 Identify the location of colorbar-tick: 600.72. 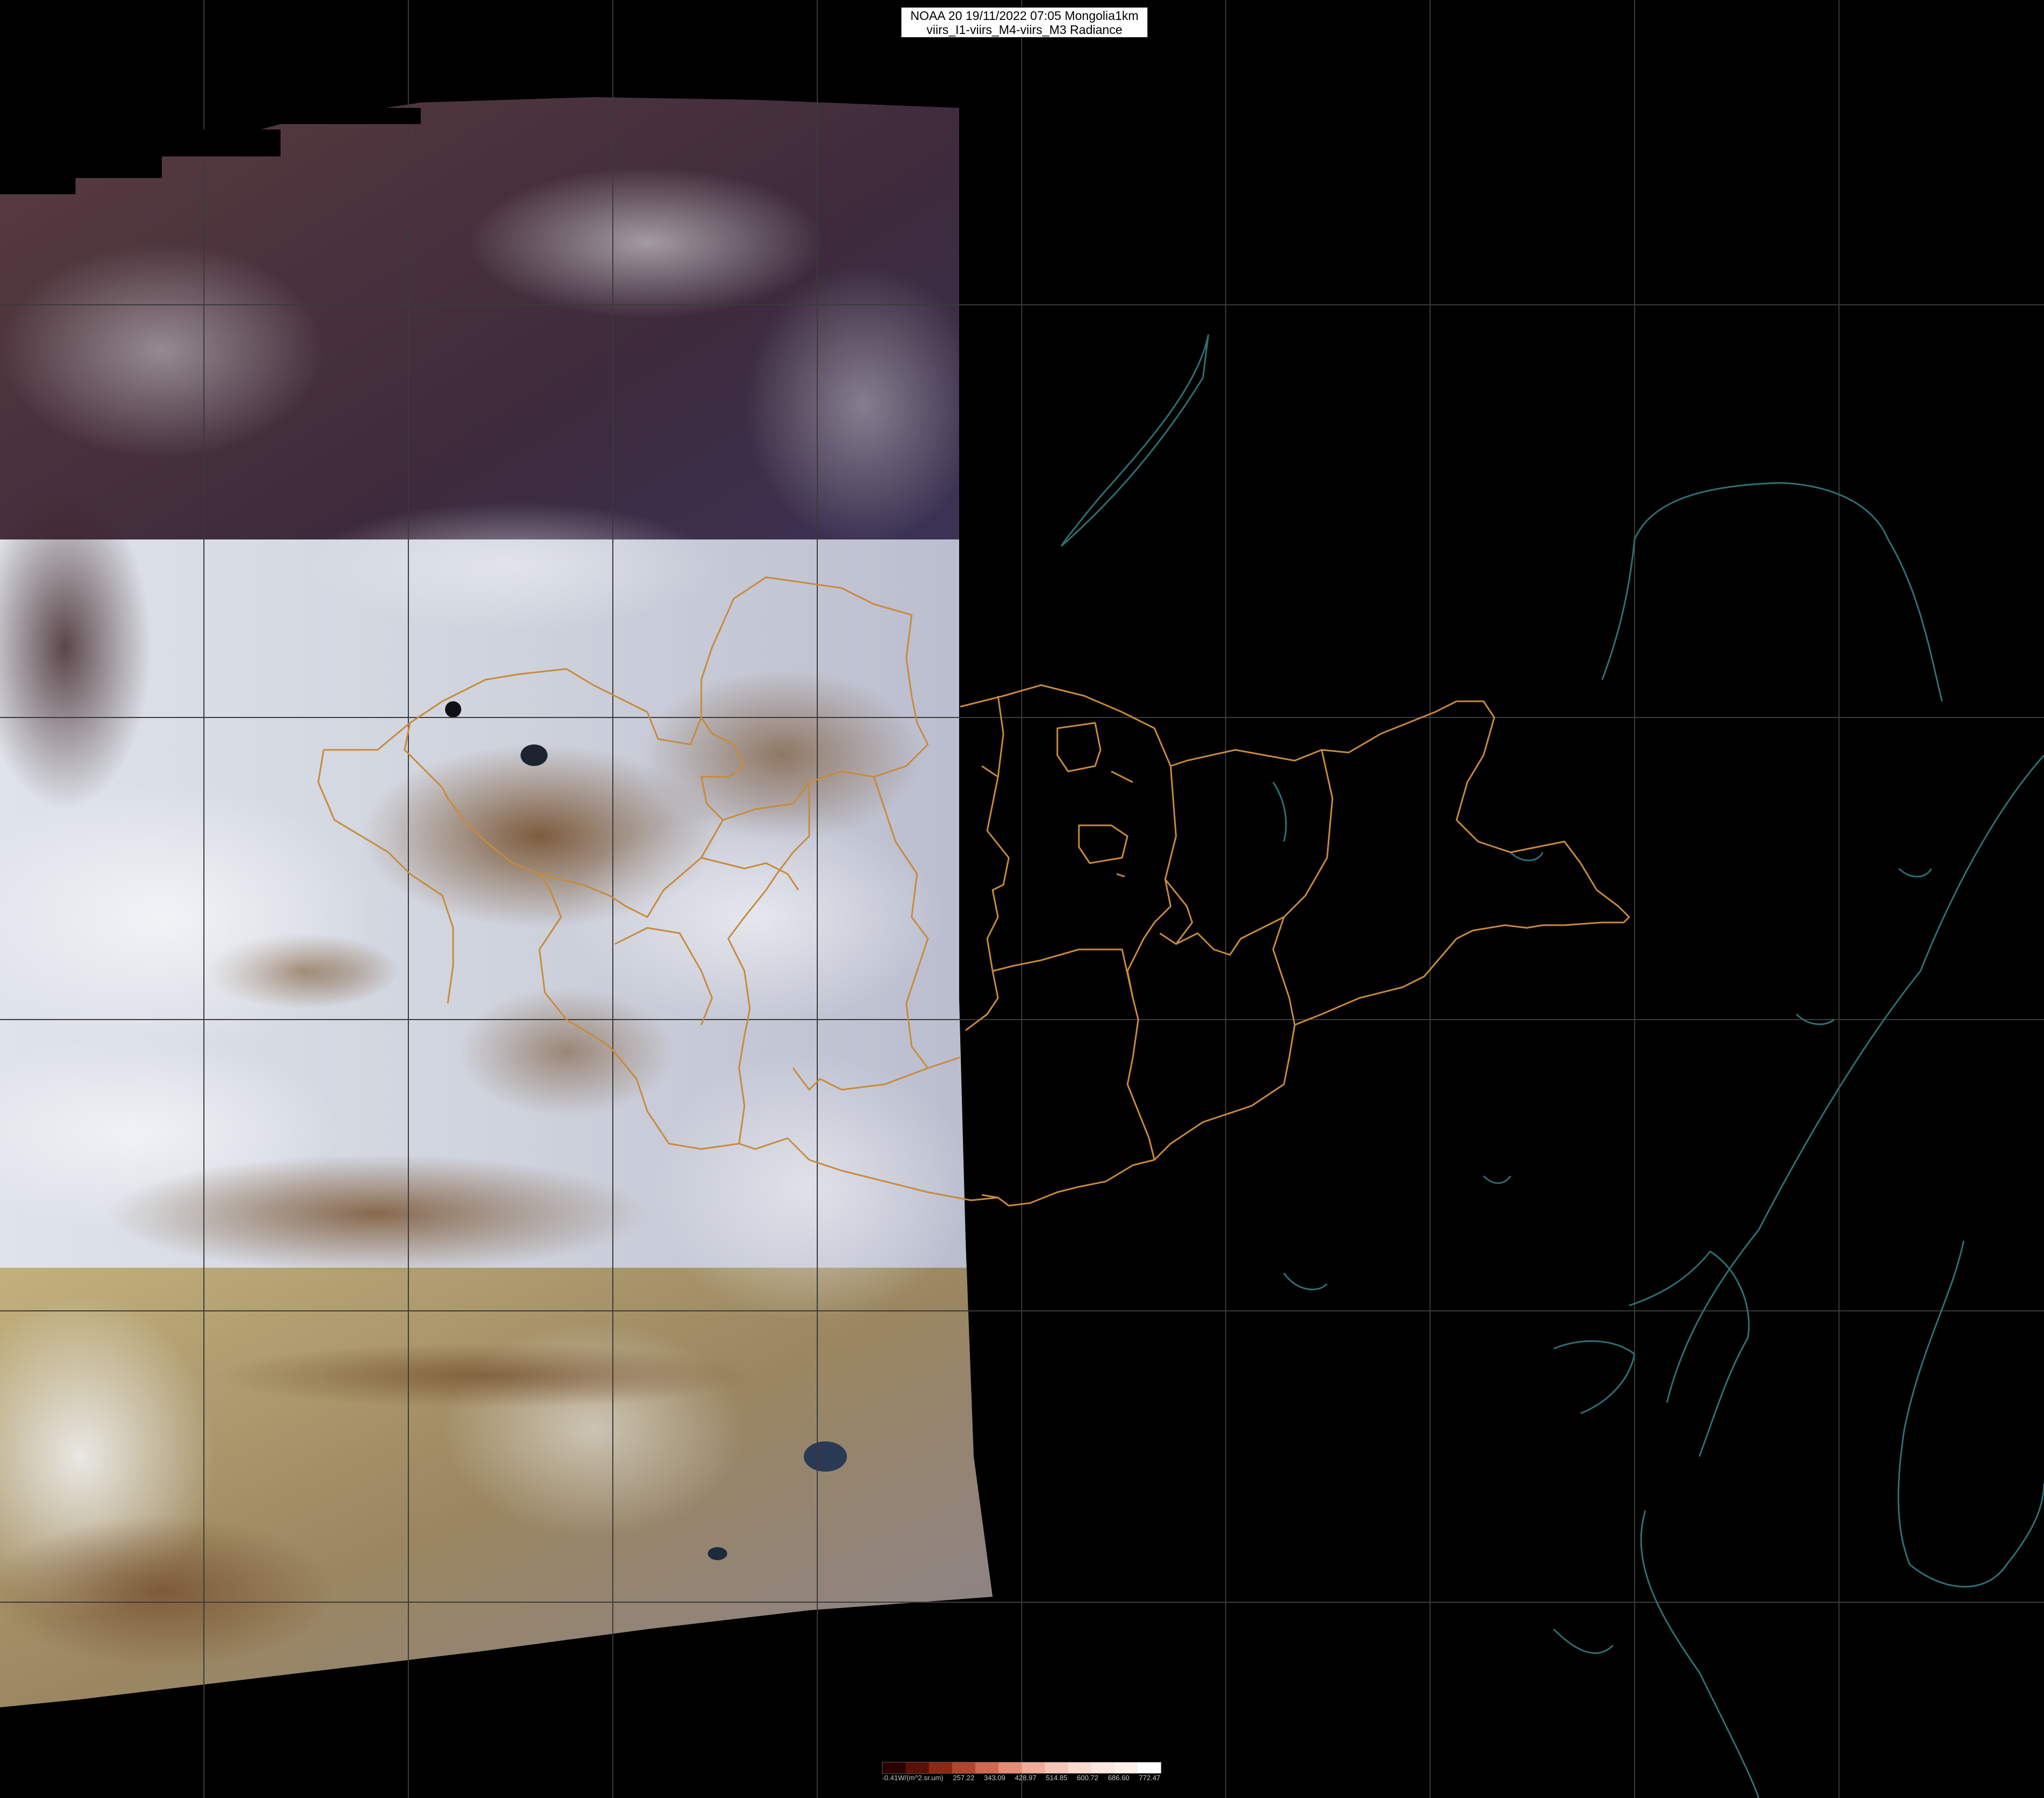
(1087, 1778).